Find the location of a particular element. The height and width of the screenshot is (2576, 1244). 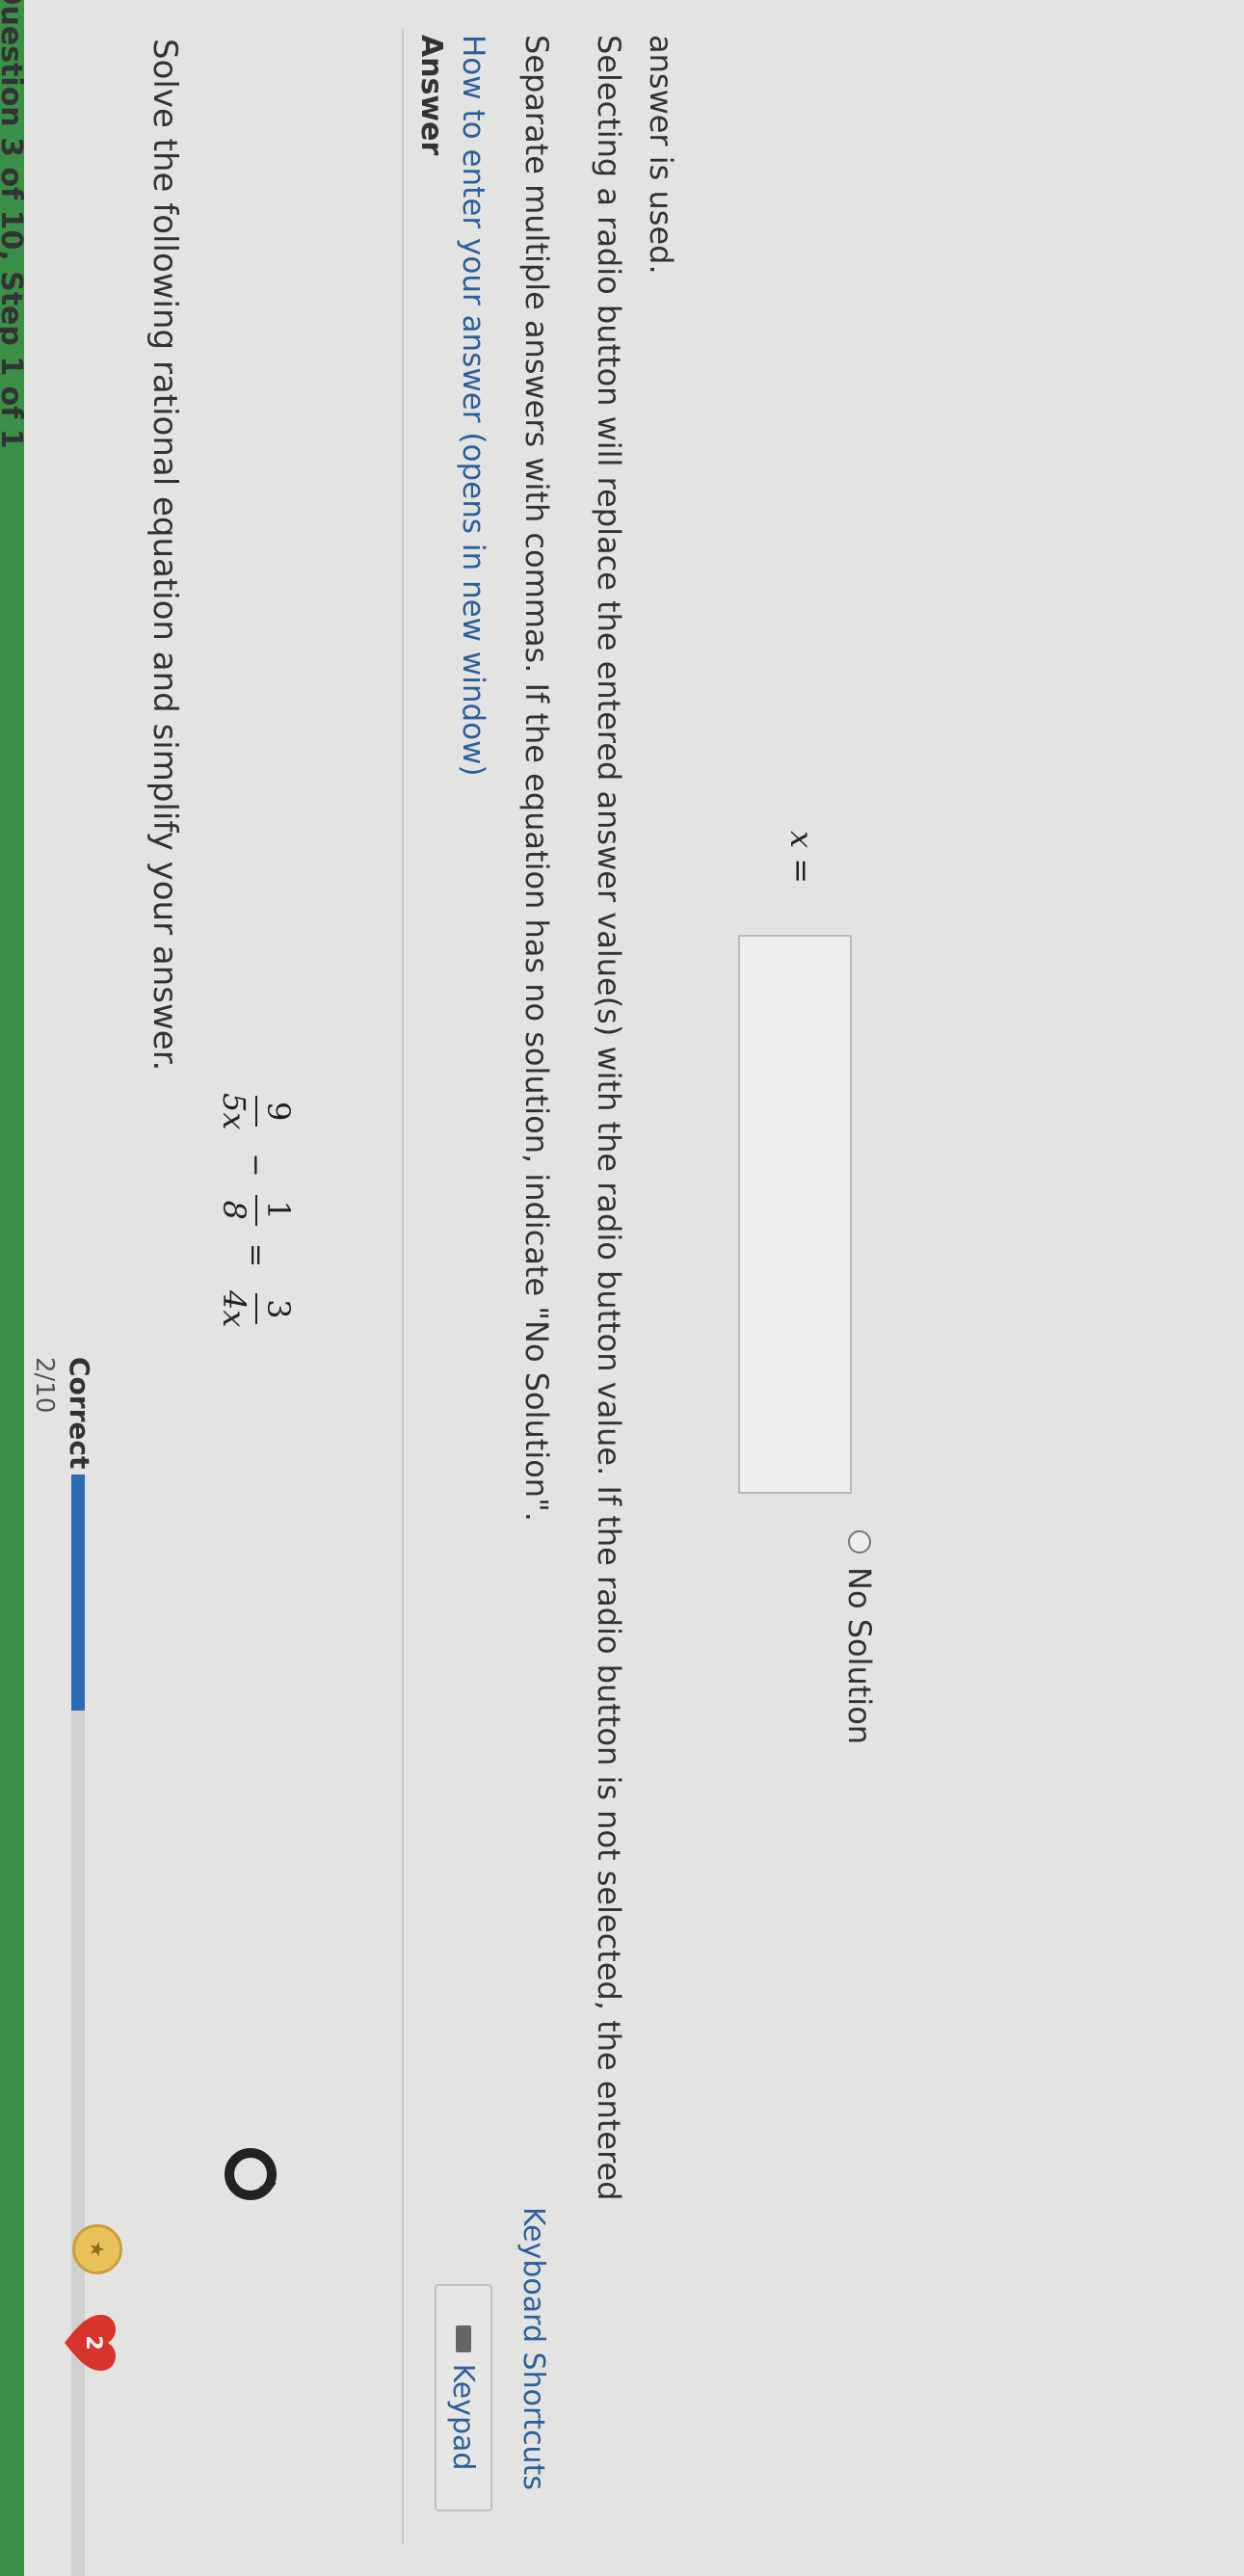

fraction-term-3: 3 4x is located at coordinates (256, 1309).